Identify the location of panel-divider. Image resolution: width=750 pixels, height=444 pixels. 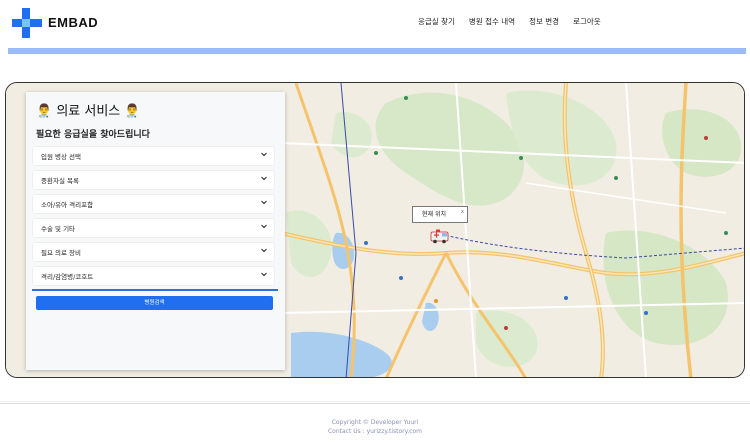
(155, 290).